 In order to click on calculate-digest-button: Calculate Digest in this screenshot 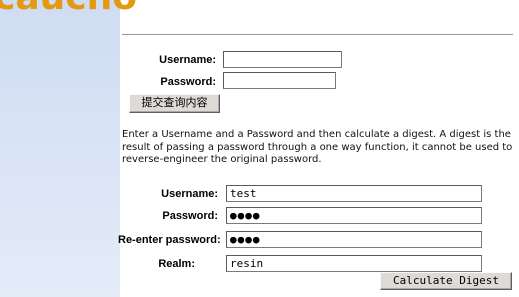, I will do `click(446, 281)`.